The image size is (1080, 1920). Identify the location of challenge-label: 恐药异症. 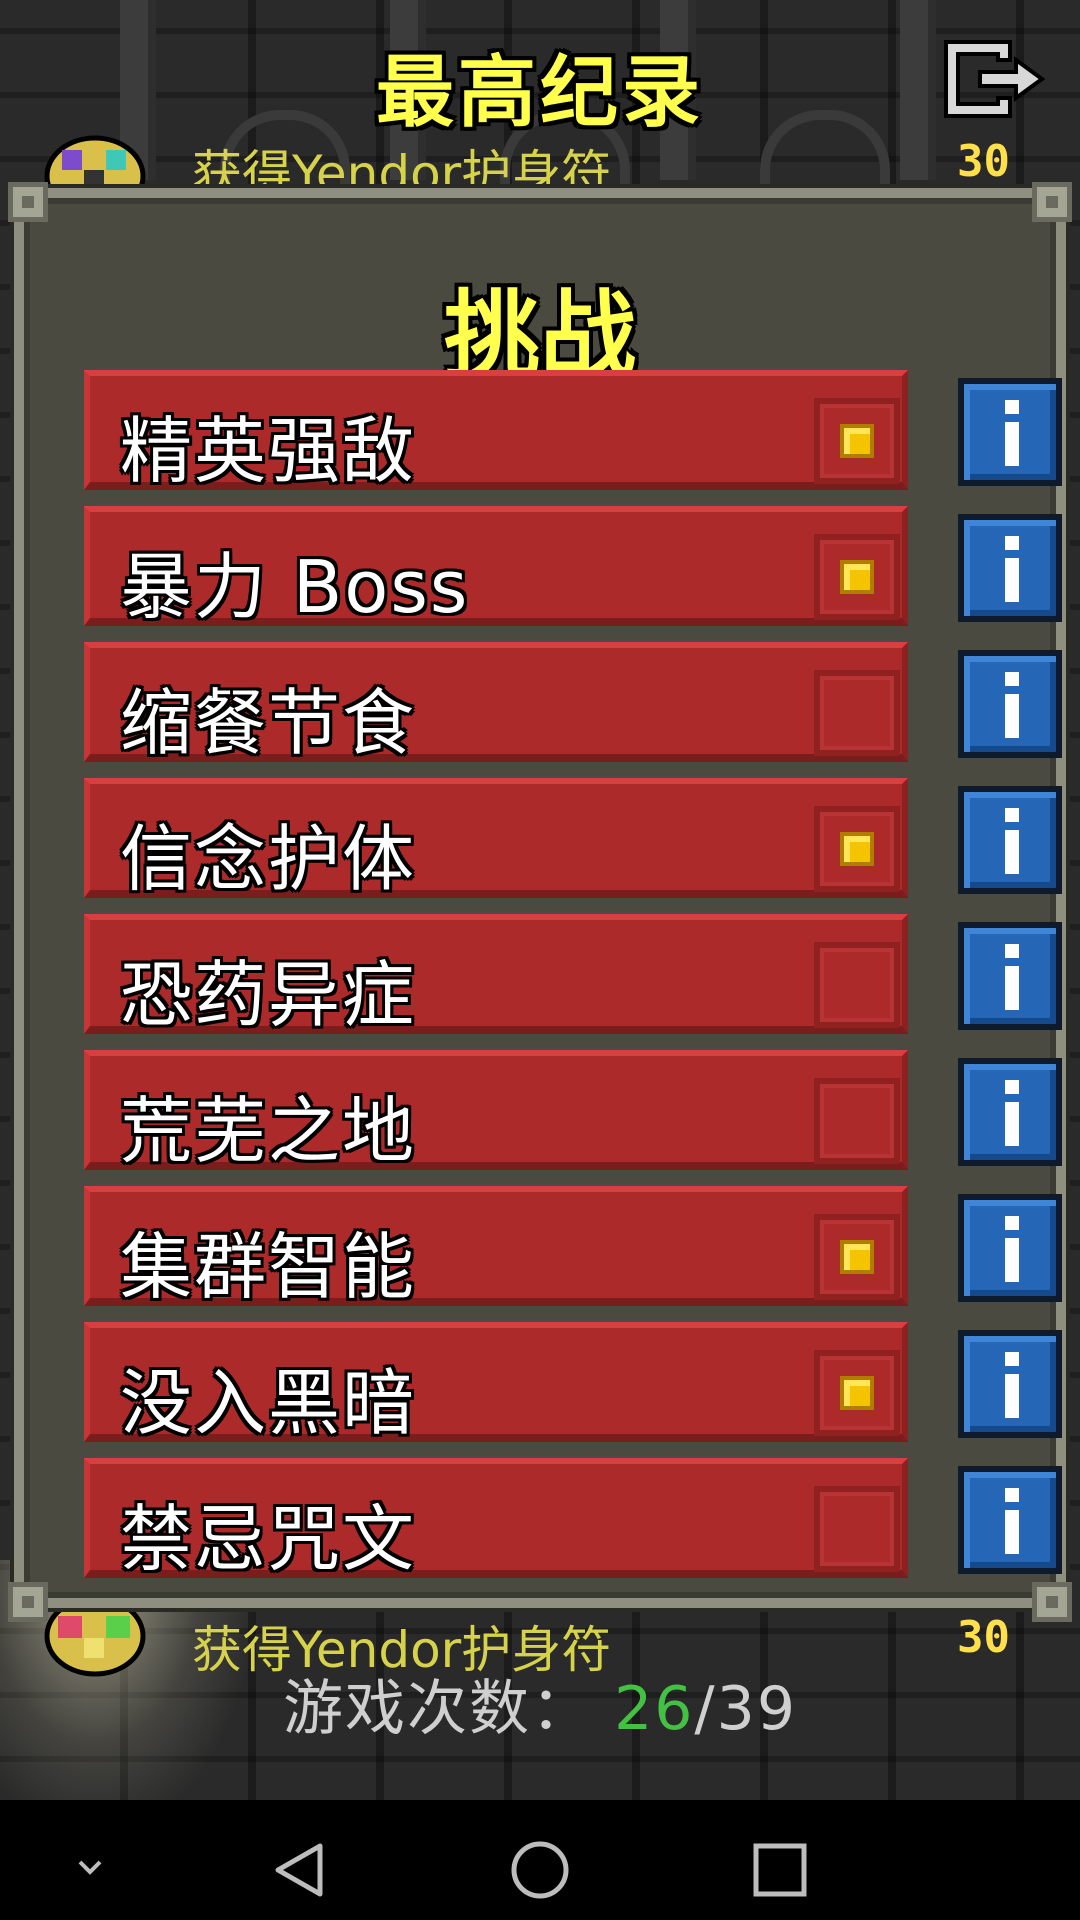
(268, 995).